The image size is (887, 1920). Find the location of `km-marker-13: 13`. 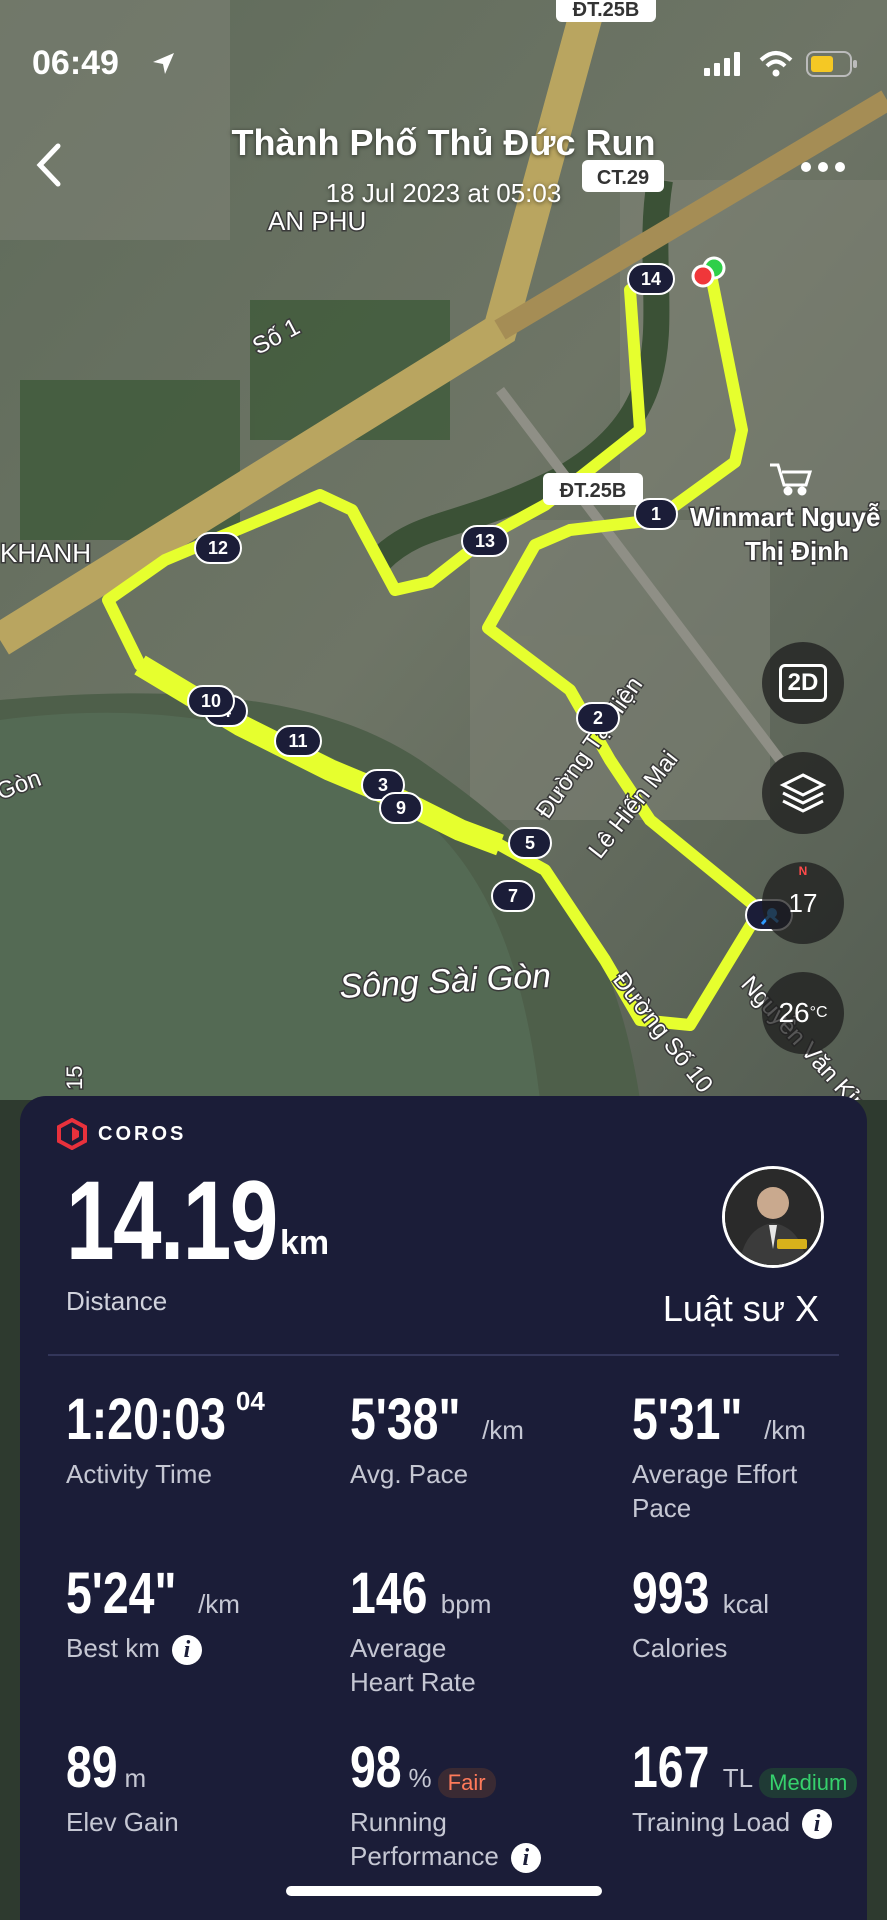

km-marker-13: 13 is located at coordinates (485, 541).